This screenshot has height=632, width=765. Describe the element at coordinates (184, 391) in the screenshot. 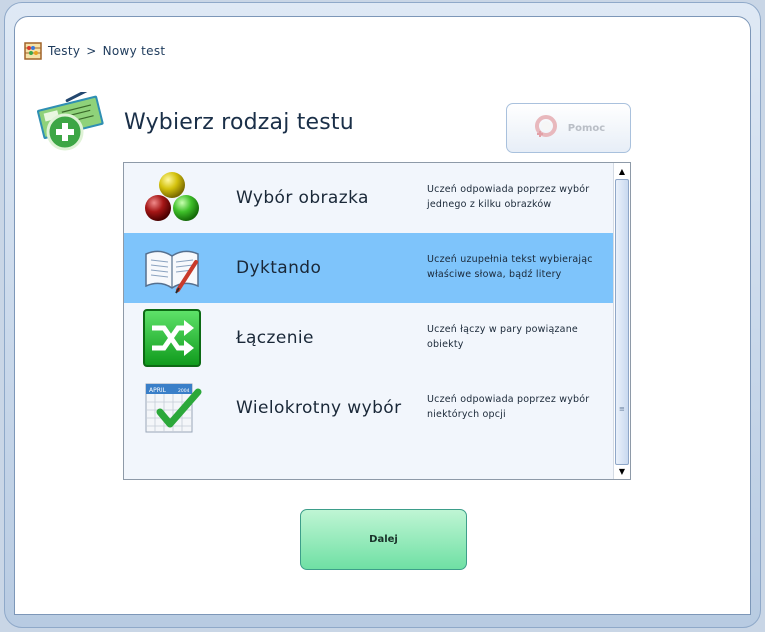

I see `calendar-year-label: 2004` at that location.